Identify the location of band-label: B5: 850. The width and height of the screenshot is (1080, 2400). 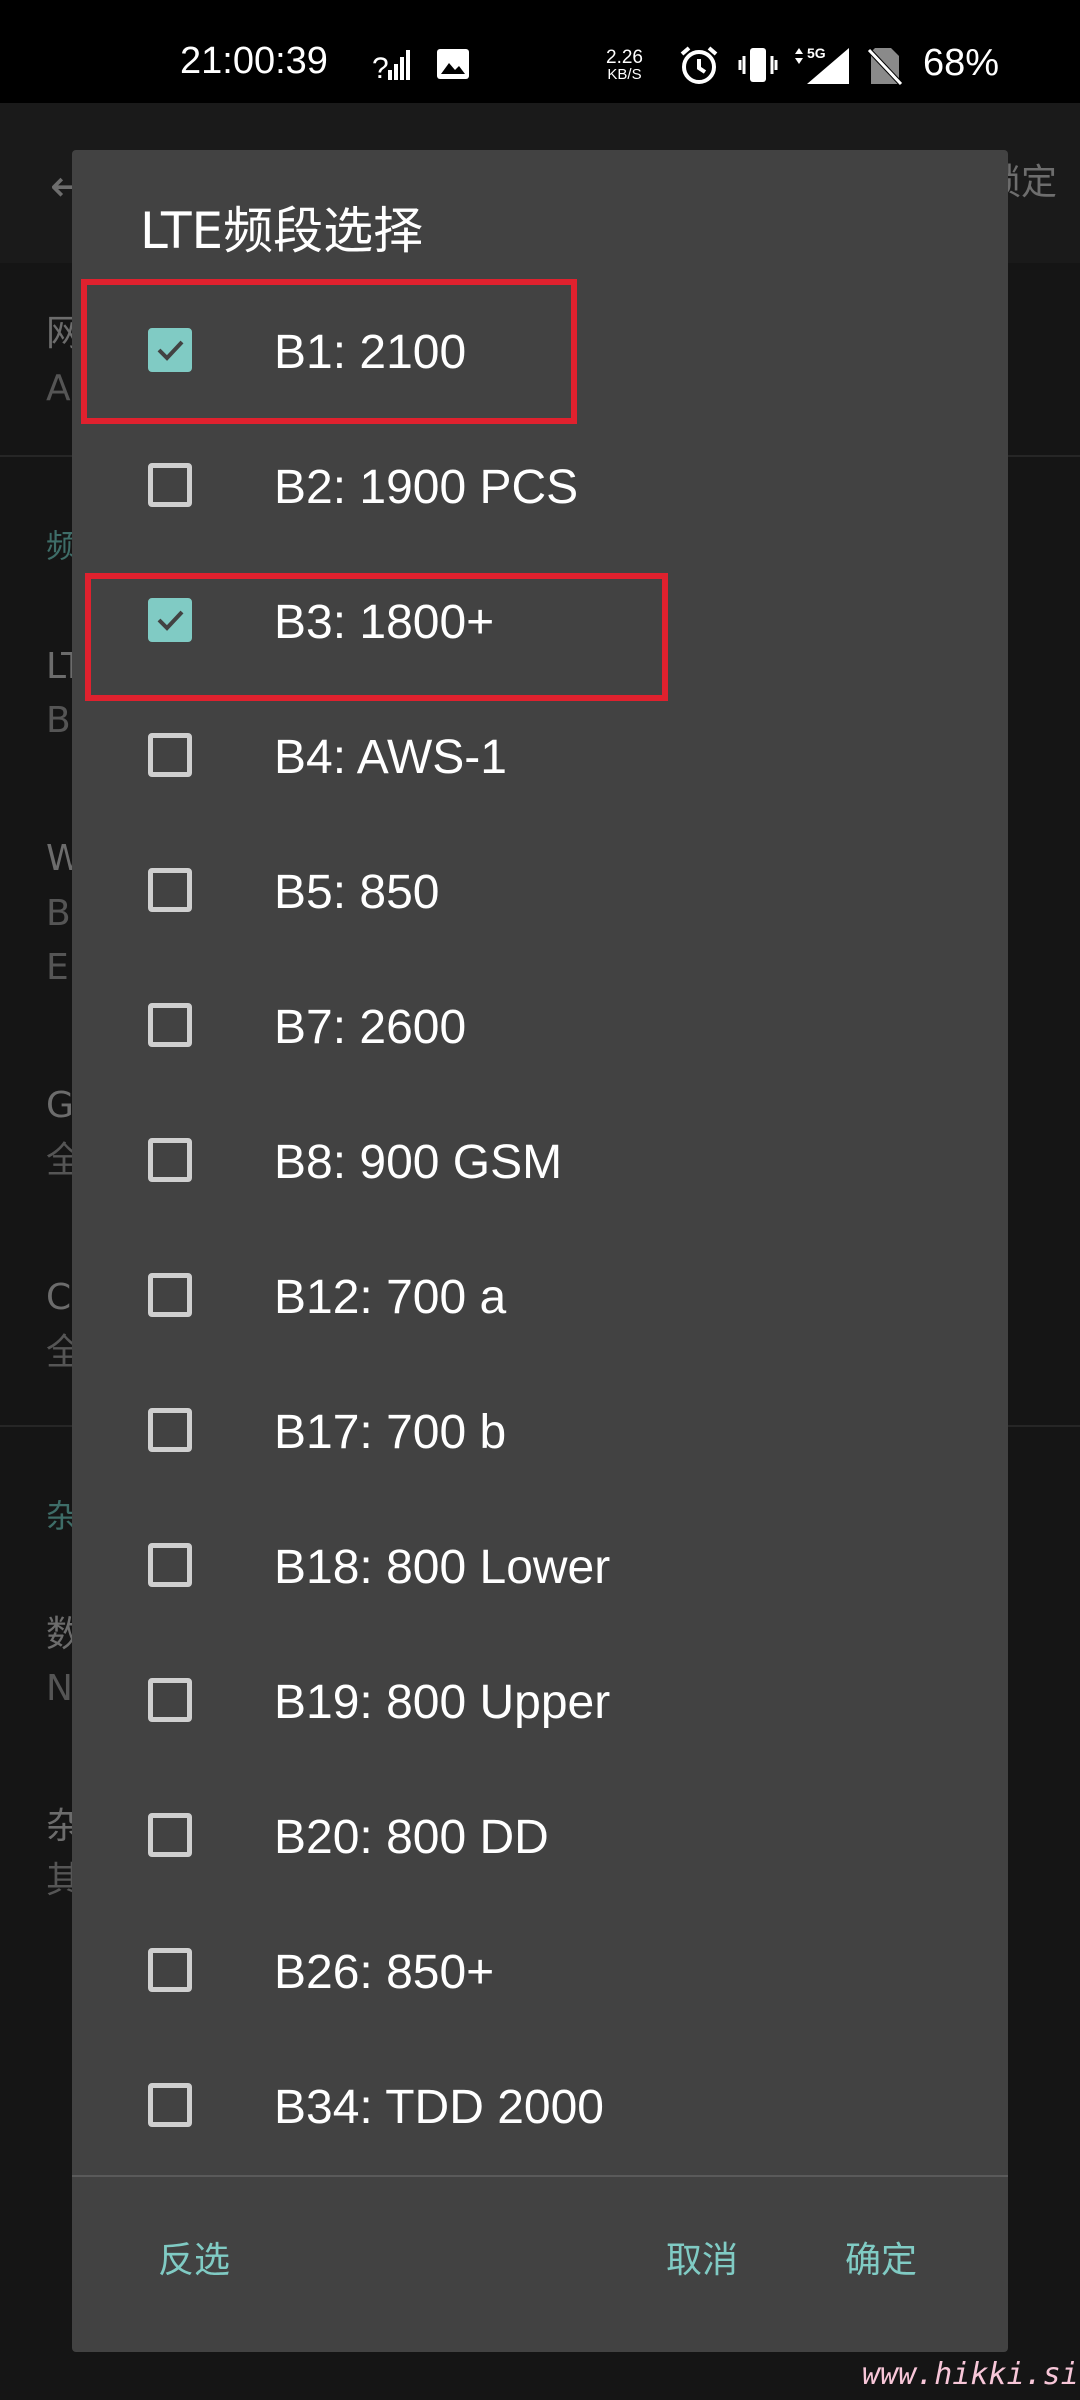
(357, 892).